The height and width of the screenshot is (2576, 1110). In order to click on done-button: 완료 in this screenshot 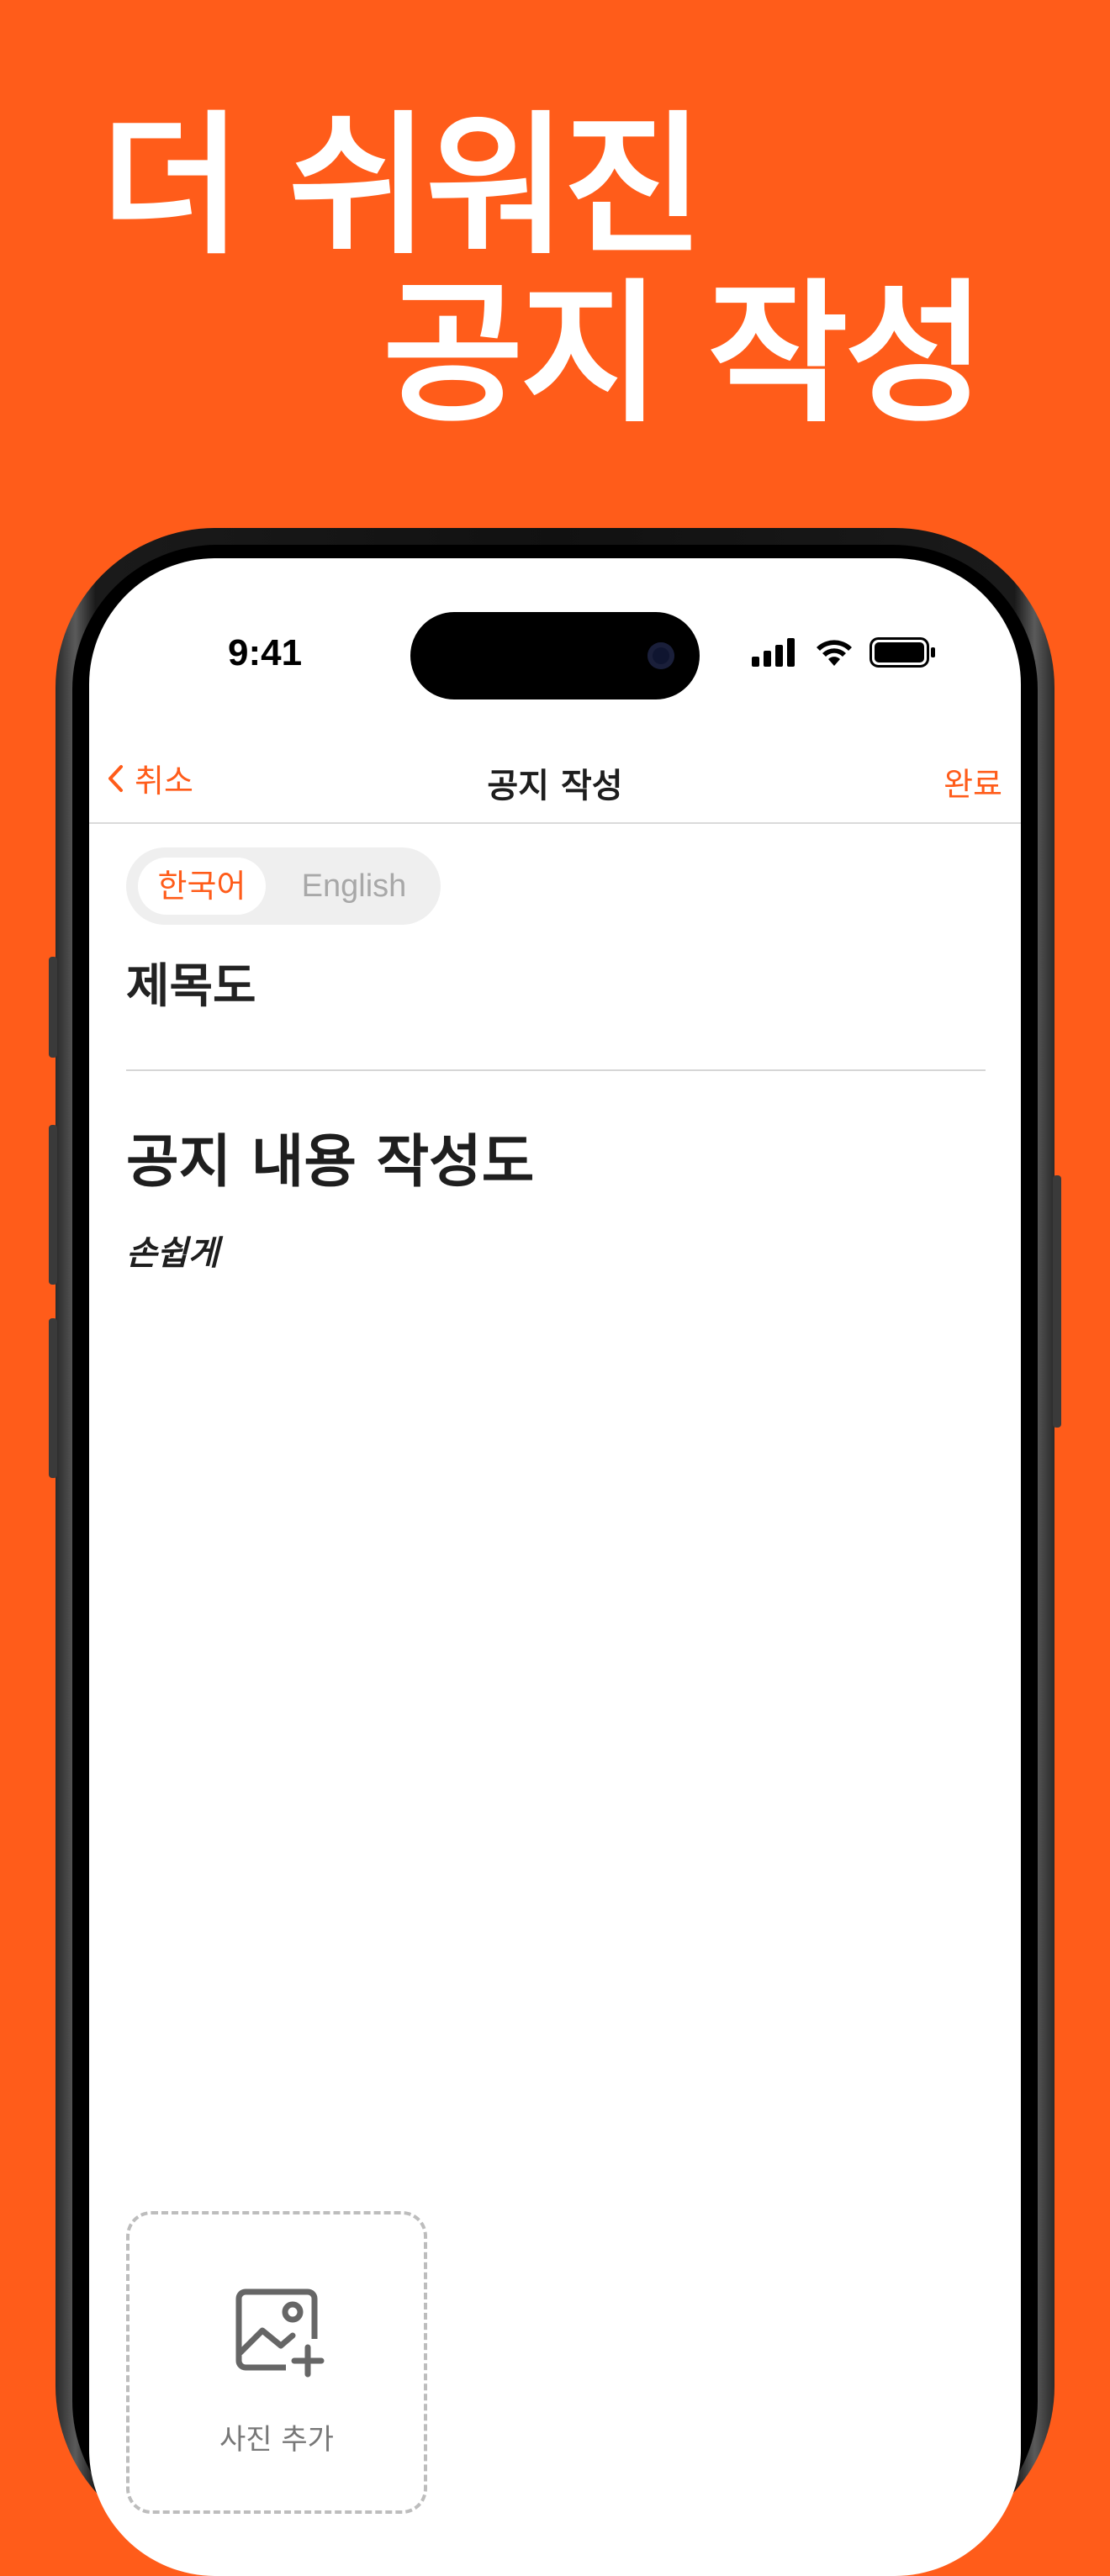, I will do `click(973, 781)`.